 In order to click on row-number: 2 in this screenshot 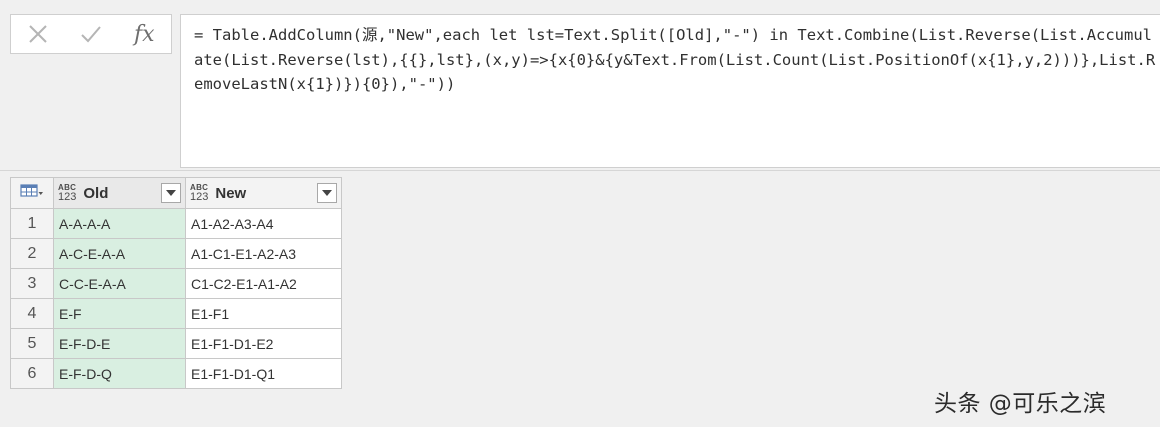, I will do `click(32, 253)`.